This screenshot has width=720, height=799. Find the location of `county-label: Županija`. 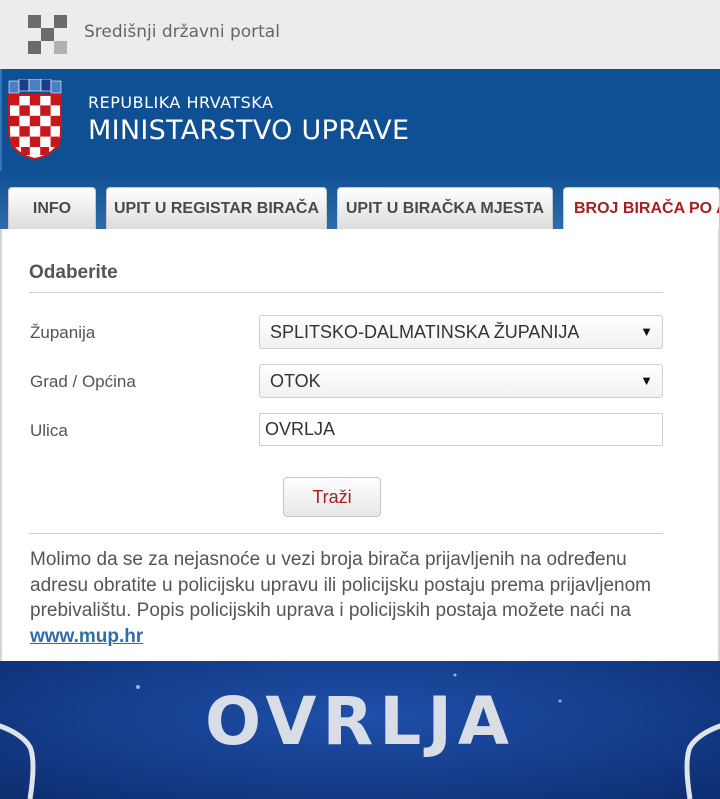

county-label: Županija is located at coordinates (63, 332).